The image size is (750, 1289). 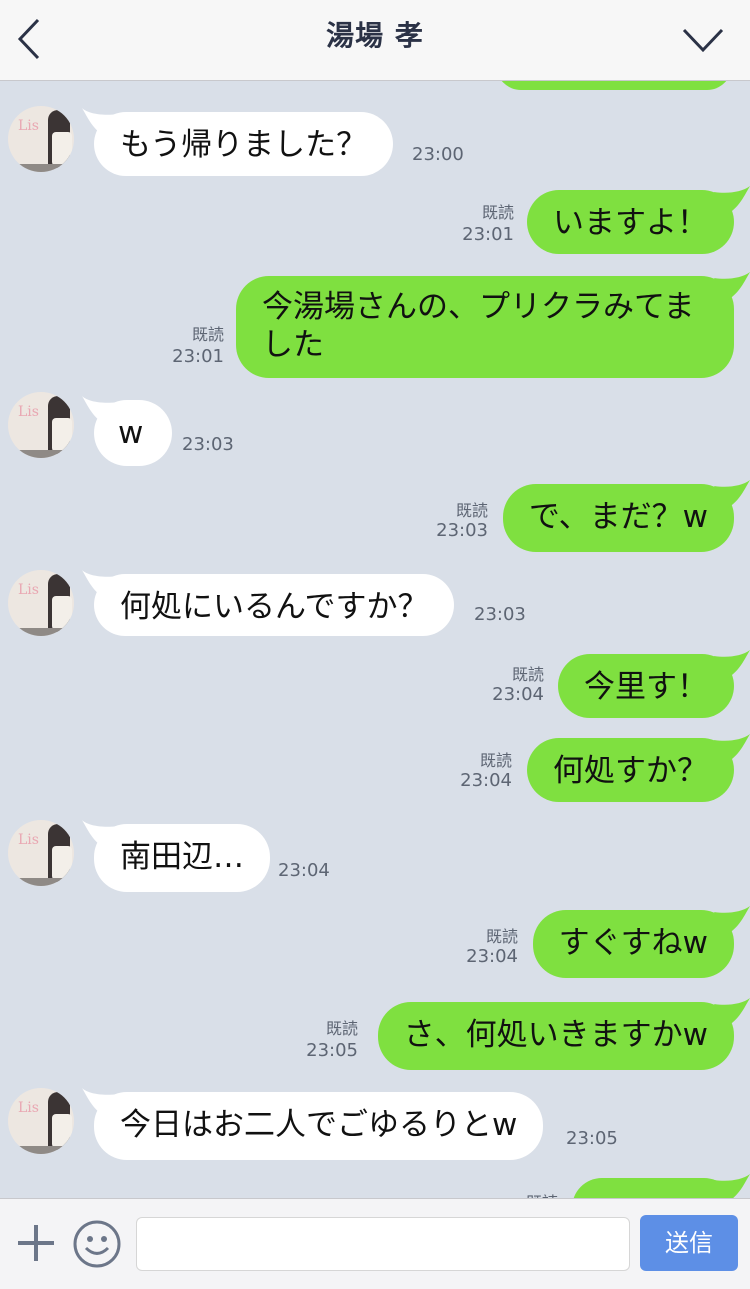 What do you see at coordinates (630, 222) in the screenshot?
I see `message-bubble: いますよ！` at bounding box center [630, 222].